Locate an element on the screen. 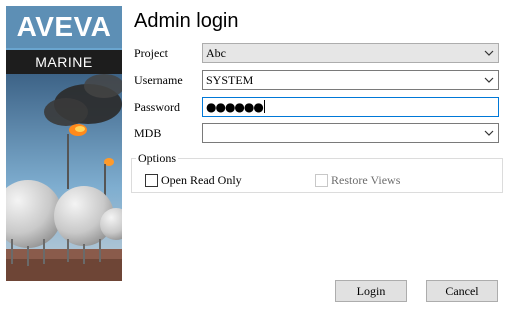  username-label: Username is located at coordinates (158, 80).